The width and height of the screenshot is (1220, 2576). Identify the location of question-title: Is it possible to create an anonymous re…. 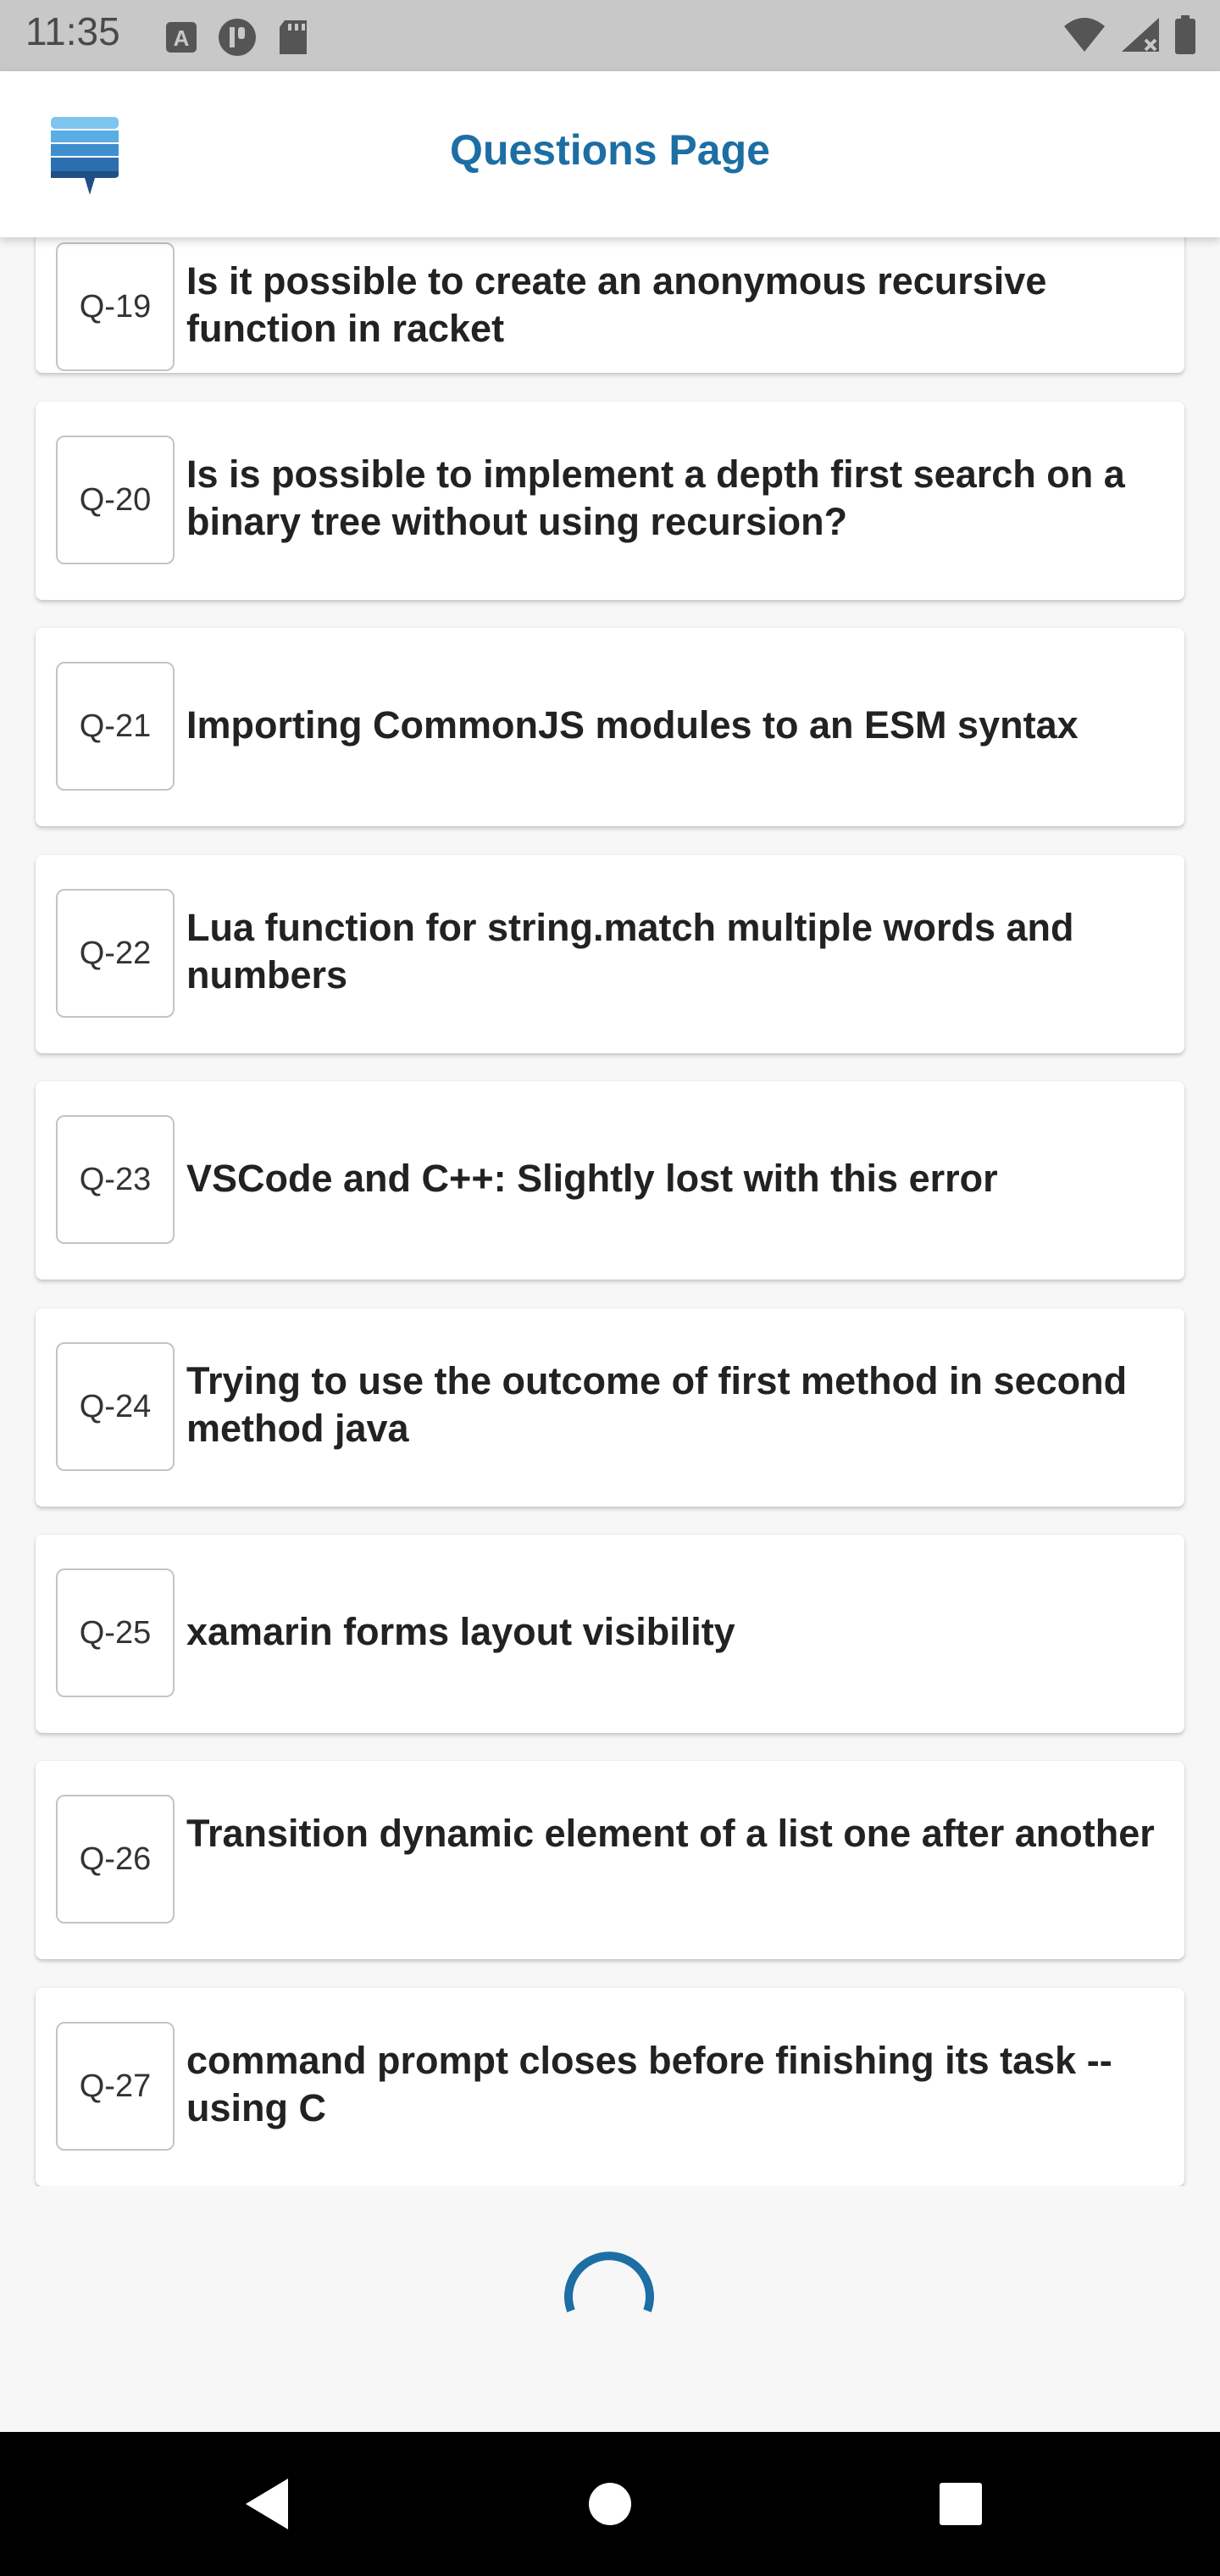
(672, 305).